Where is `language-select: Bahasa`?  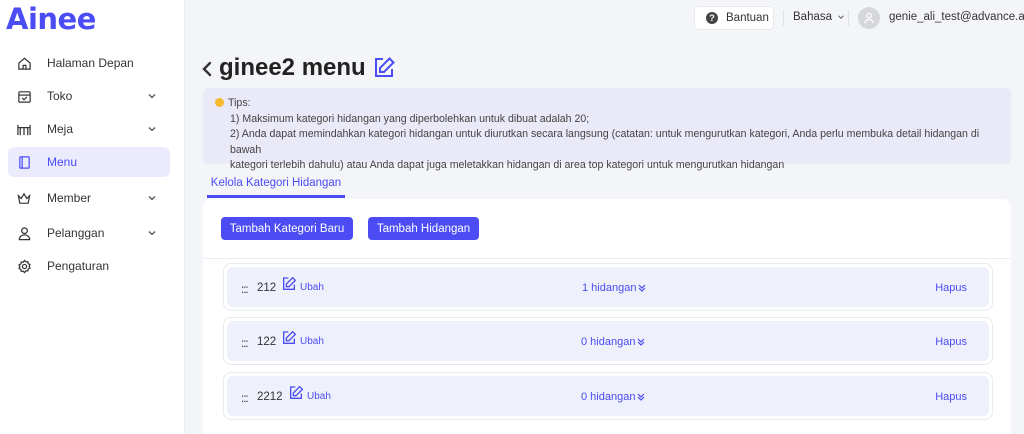
language-select: Bahasa is located at coordinates (819, 17).